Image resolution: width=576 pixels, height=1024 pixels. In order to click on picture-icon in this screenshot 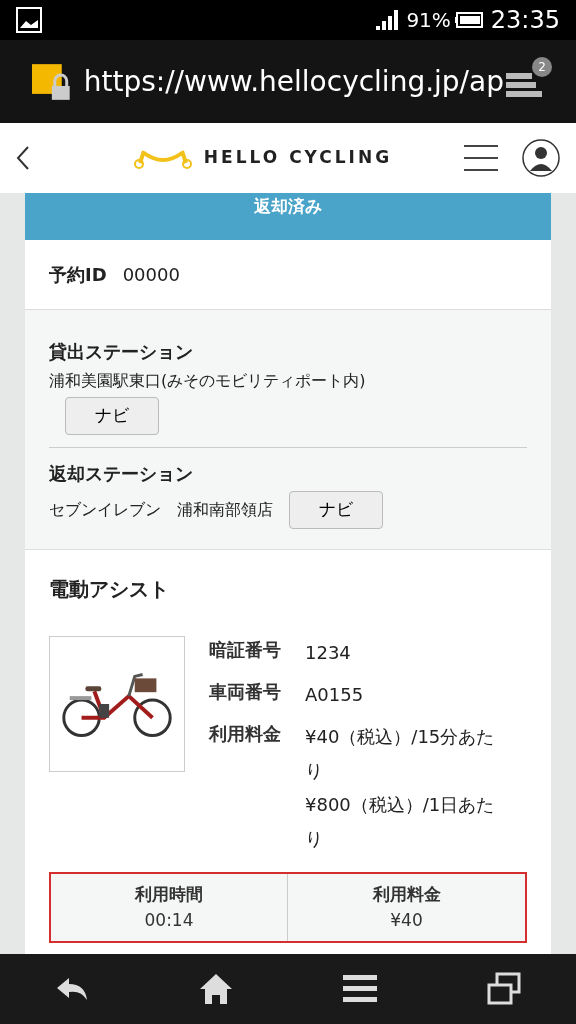, I will do `click(29, 20)`.